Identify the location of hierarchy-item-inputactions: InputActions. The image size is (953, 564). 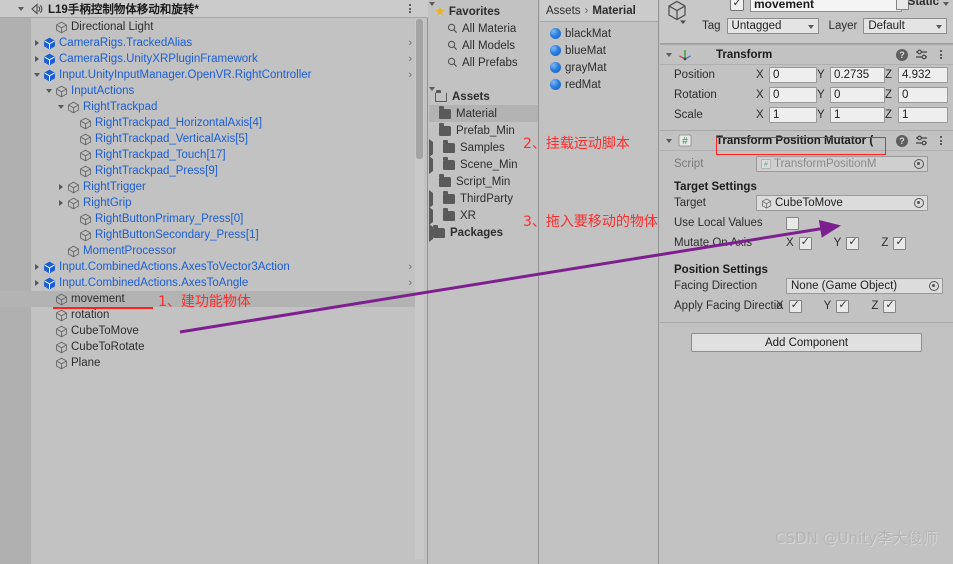
(210, 91).